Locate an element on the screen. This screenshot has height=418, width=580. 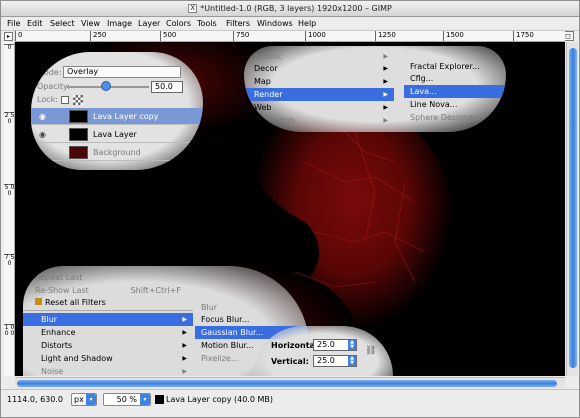
ruler-label: 2 5 0 is located at coordinates (9, 118).